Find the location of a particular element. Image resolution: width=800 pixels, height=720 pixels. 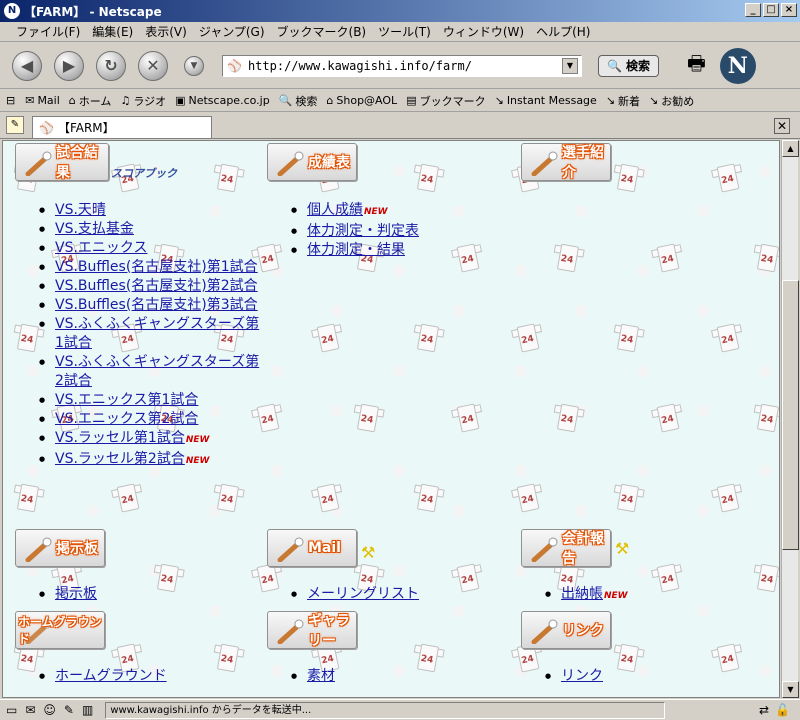

section-button-bbs: 掲示板 is located at coordinates (60, 548).